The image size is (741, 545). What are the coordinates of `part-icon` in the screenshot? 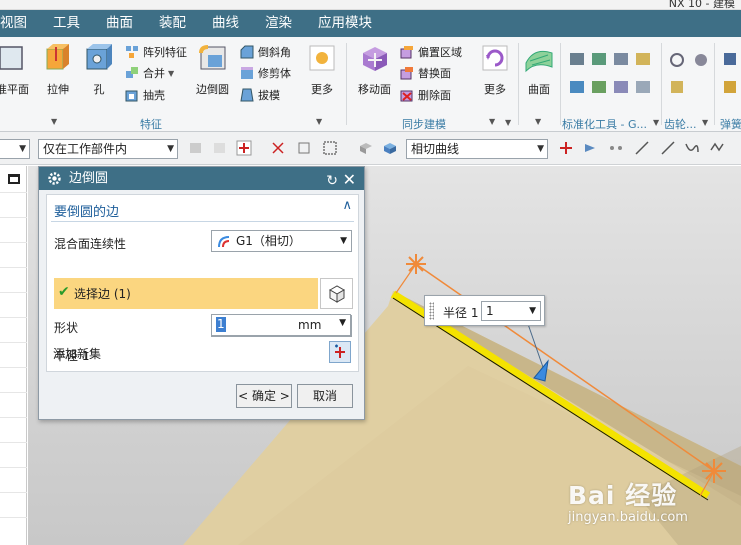 It's located at (366, 148).